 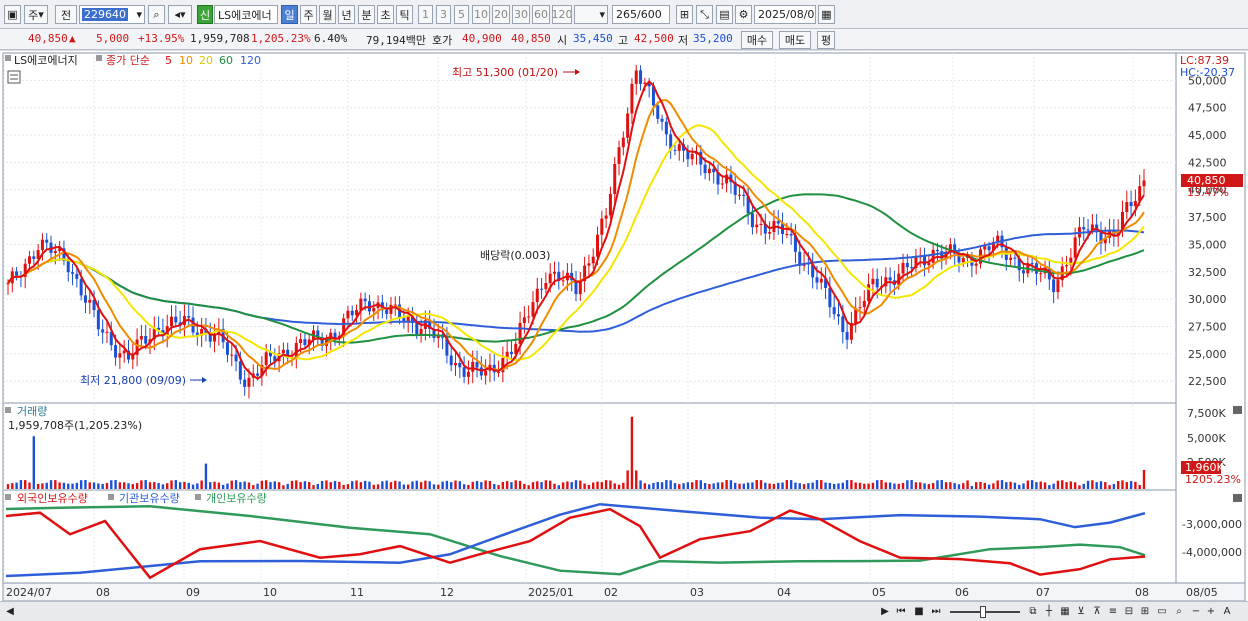 I want to click on measure-icon: ⊻, so click(x=1081, y=611).